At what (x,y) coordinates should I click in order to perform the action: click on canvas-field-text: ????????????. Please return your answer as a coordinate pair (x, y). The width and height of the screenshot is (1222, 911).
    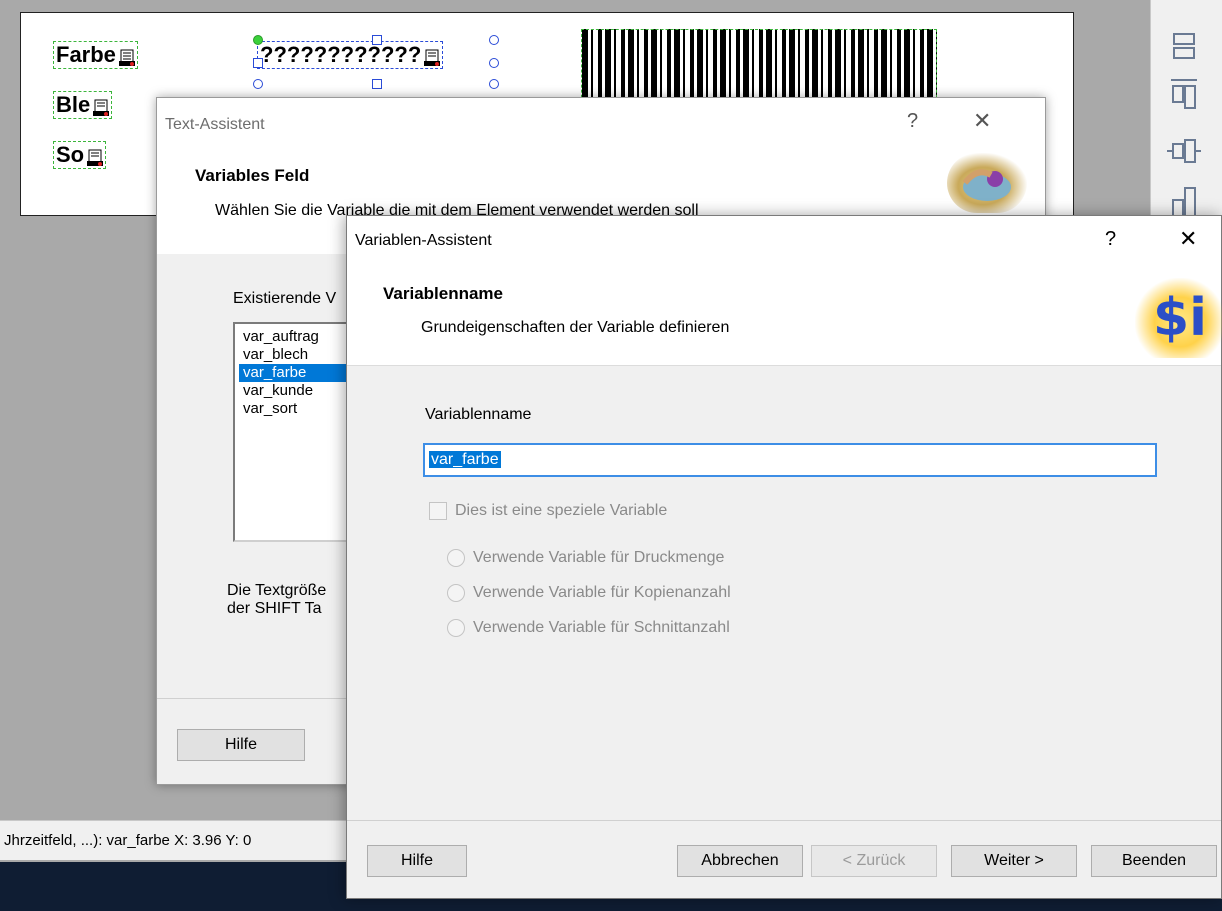
    Looking at the image, I should click on (341, 54).